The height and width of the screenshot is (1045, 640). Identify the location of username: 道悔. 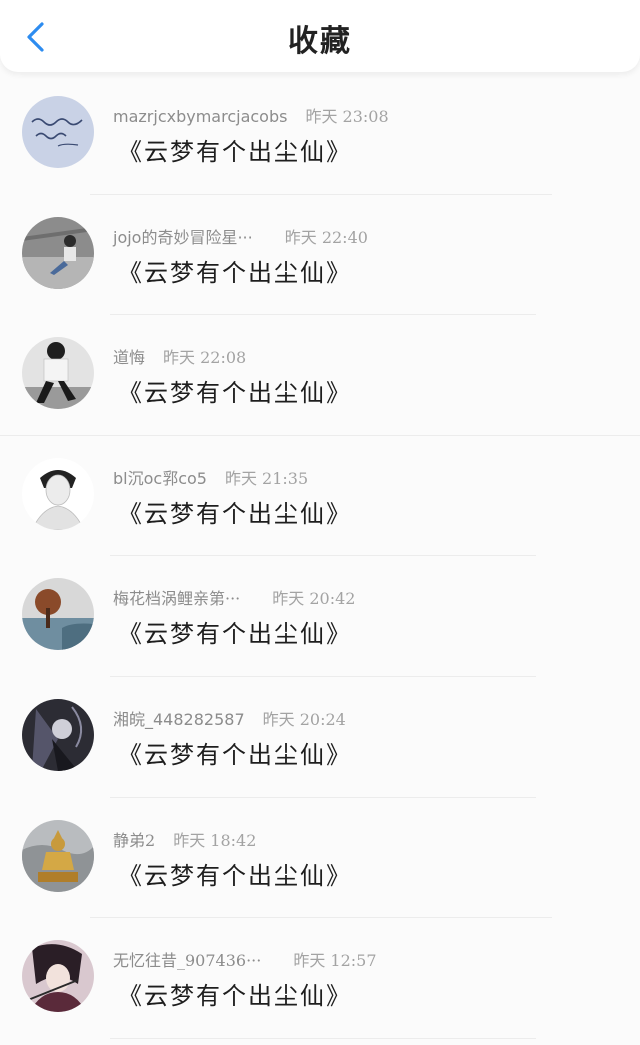
(129, 356).